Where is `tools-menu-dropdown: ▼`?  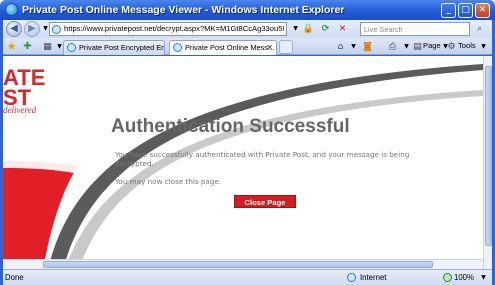 tools-menu-dropdown: ▼ is located at coordinates (483, 47).